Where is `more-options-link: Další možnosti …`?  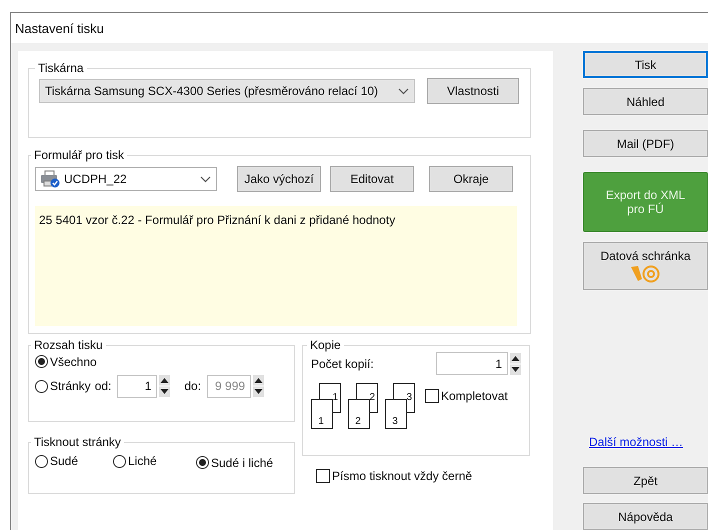 more-options-link: Další možnosti … is located at coordinates (636, 442).